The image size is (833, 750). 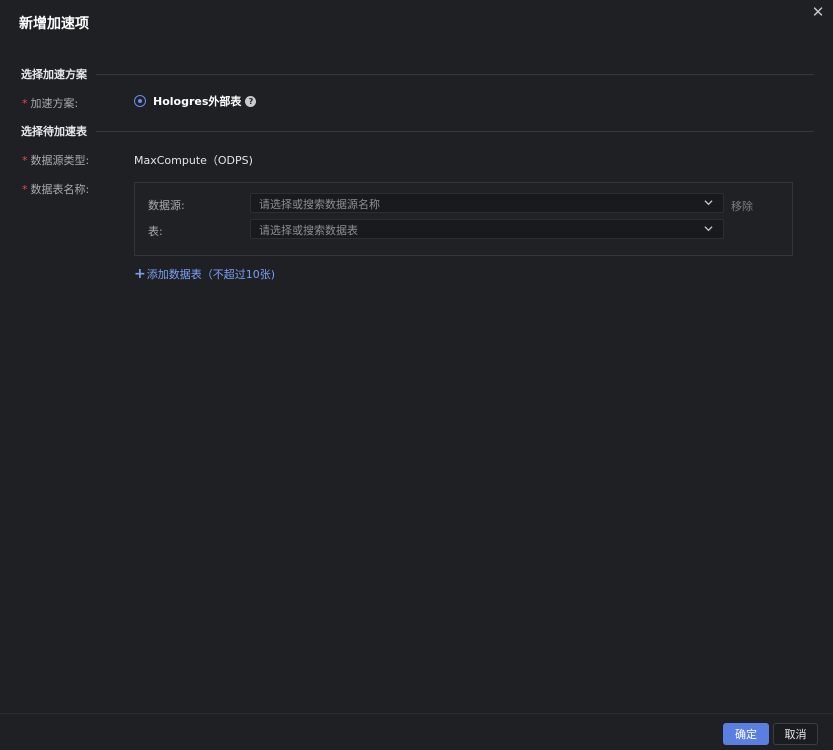 I want to click on table-name-label-text: 数据表名称:, so click(x=60, y=189).